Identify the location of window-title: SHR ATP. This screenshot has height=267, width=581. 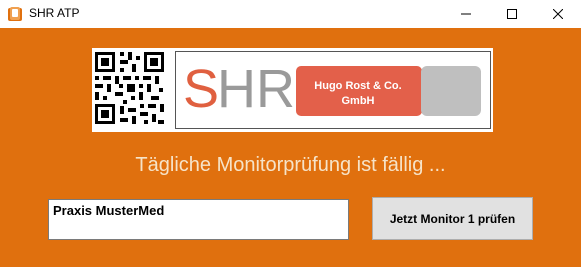
(54, 13).